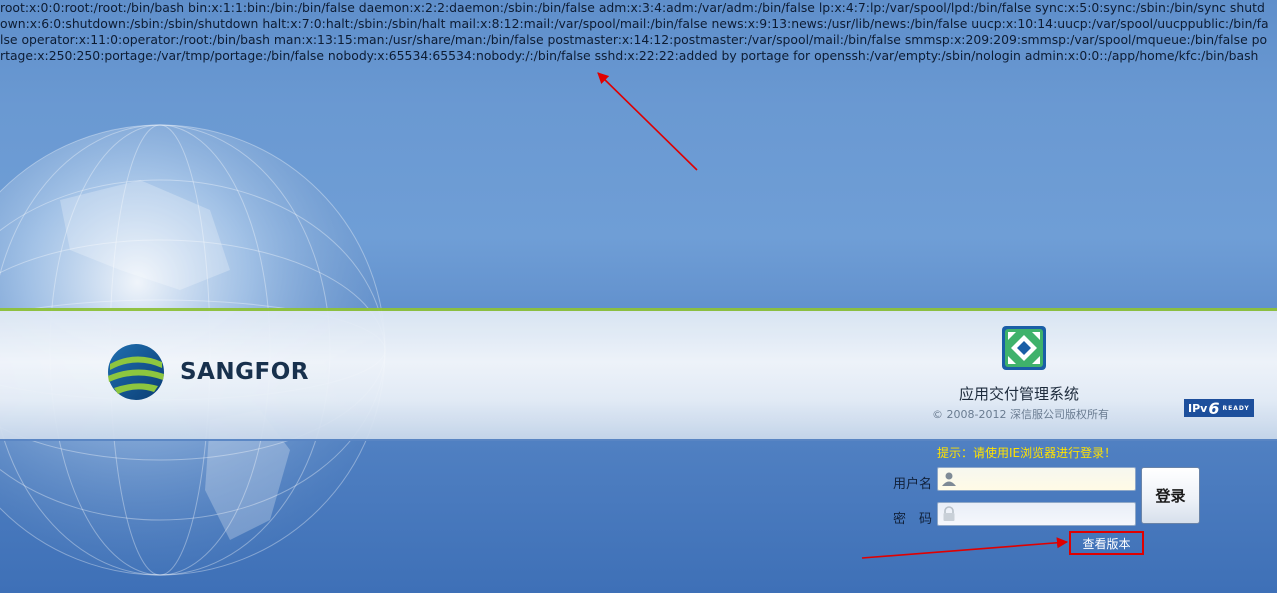 This screenshot has width=1277, height=593. Describe the element at coordinates (913, 519) in the screenshot. I see `password-label: 密 码` at that location.